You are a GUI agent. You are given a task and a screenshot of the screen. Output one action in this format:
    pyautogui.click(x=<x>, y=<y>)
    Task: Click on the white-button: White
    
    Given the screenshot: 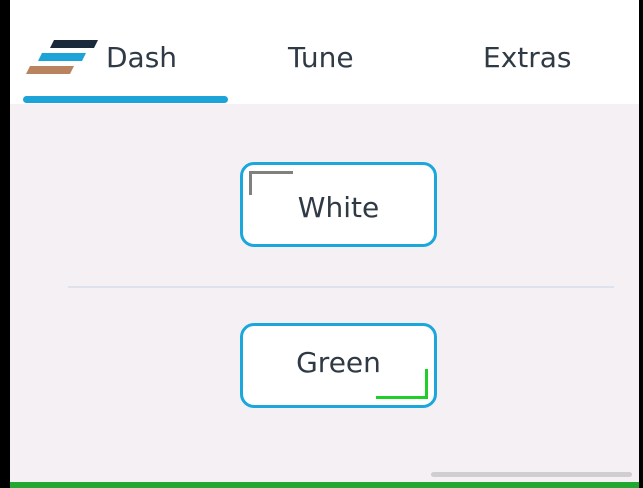 What is the action you would take?
    pyautogui.click(x=338, y=204)
    